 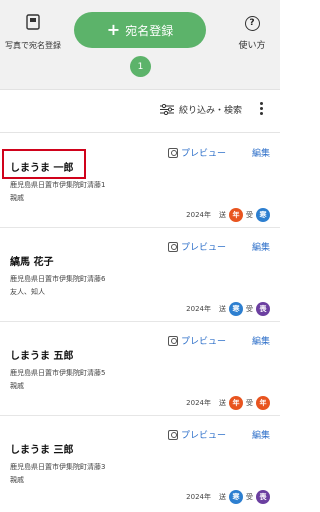 I want to click on received-status-badge: 寒, so click(x=263, y=215).